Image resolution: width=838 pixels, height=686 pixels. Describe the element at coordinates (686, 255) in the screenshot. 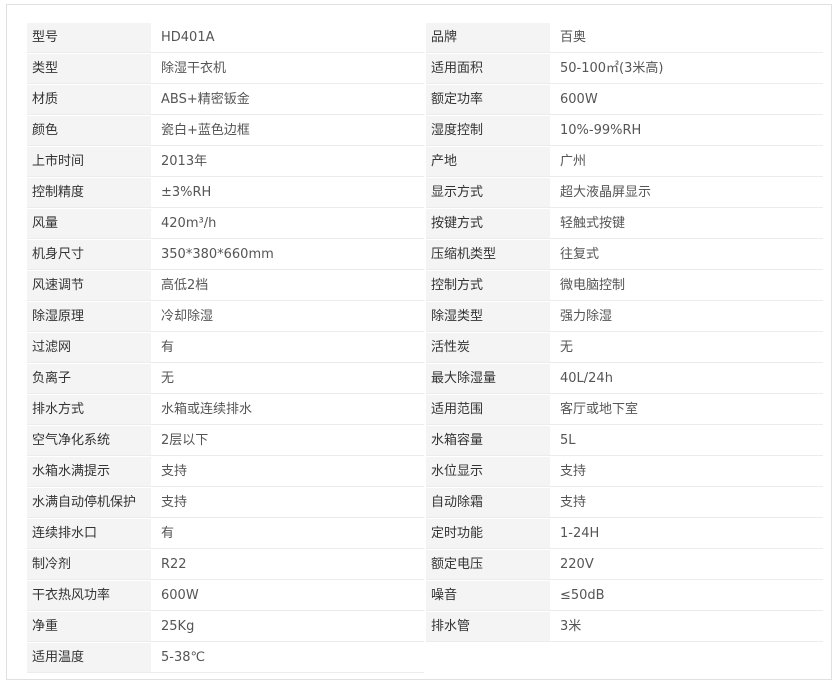

I see `spec-value: 往复式` at that location.